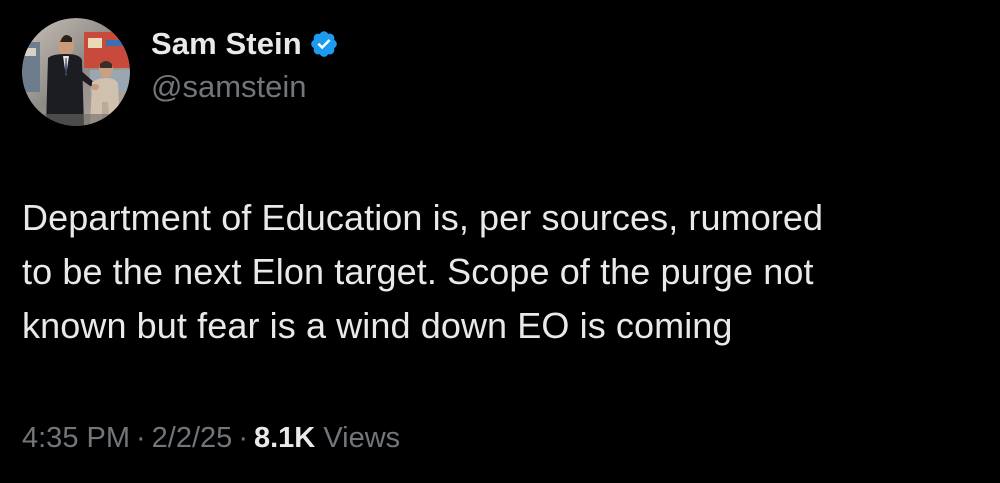 The height and width of the screenshot is (483, 1000). What do you see at coordinates (284, 438) in the screenshot?
I see `views-count: 8.1K` at bounding box center [284, 438].